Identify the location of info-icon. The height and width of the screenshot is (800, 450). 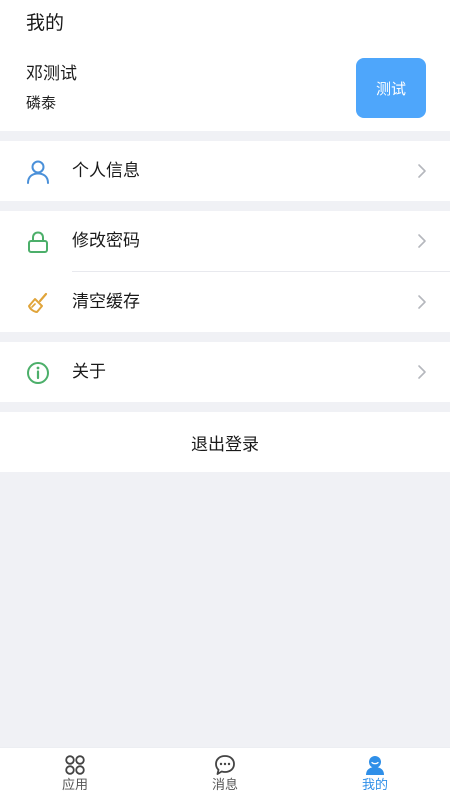
(38, 373).